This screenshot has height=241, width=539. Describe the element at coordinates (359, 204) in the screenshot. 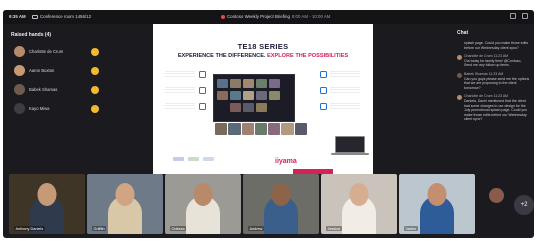

I see `video-tile: Jessica` at that location.